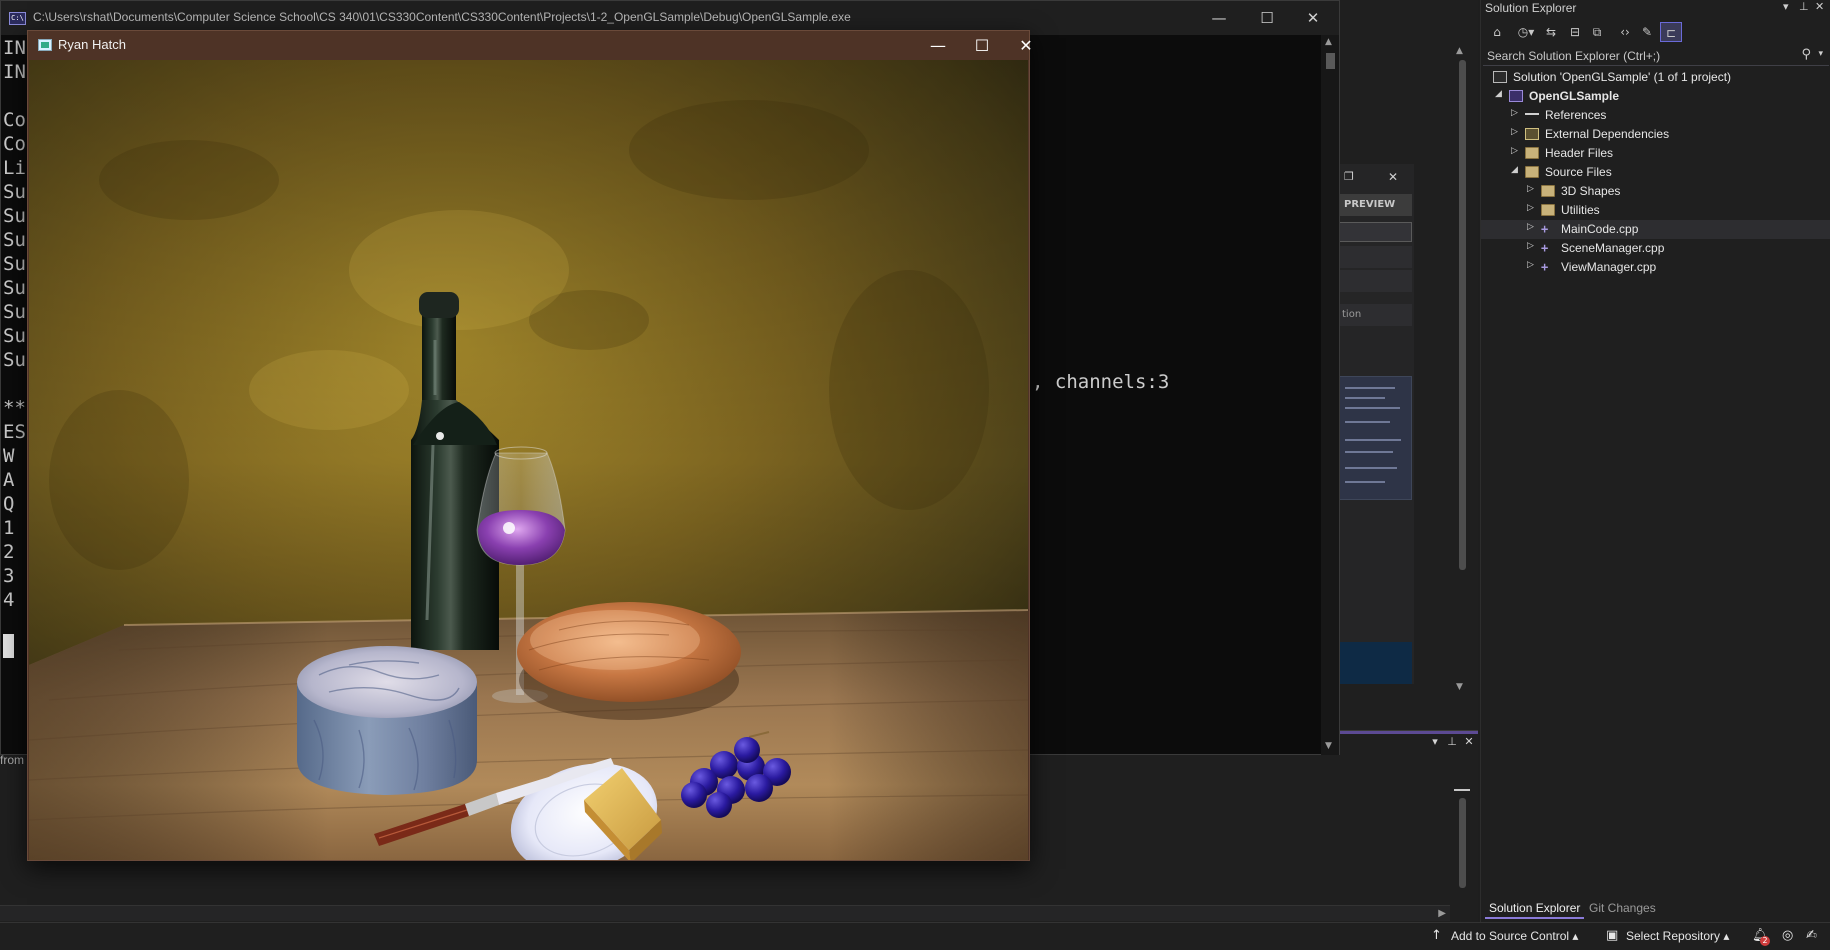 This screenshot has width=1830, height=950. I want to click on solution-explorer-search: Search Solution Explorer (Ctrl+;) ⚲ ▾, so click(1656, 56).